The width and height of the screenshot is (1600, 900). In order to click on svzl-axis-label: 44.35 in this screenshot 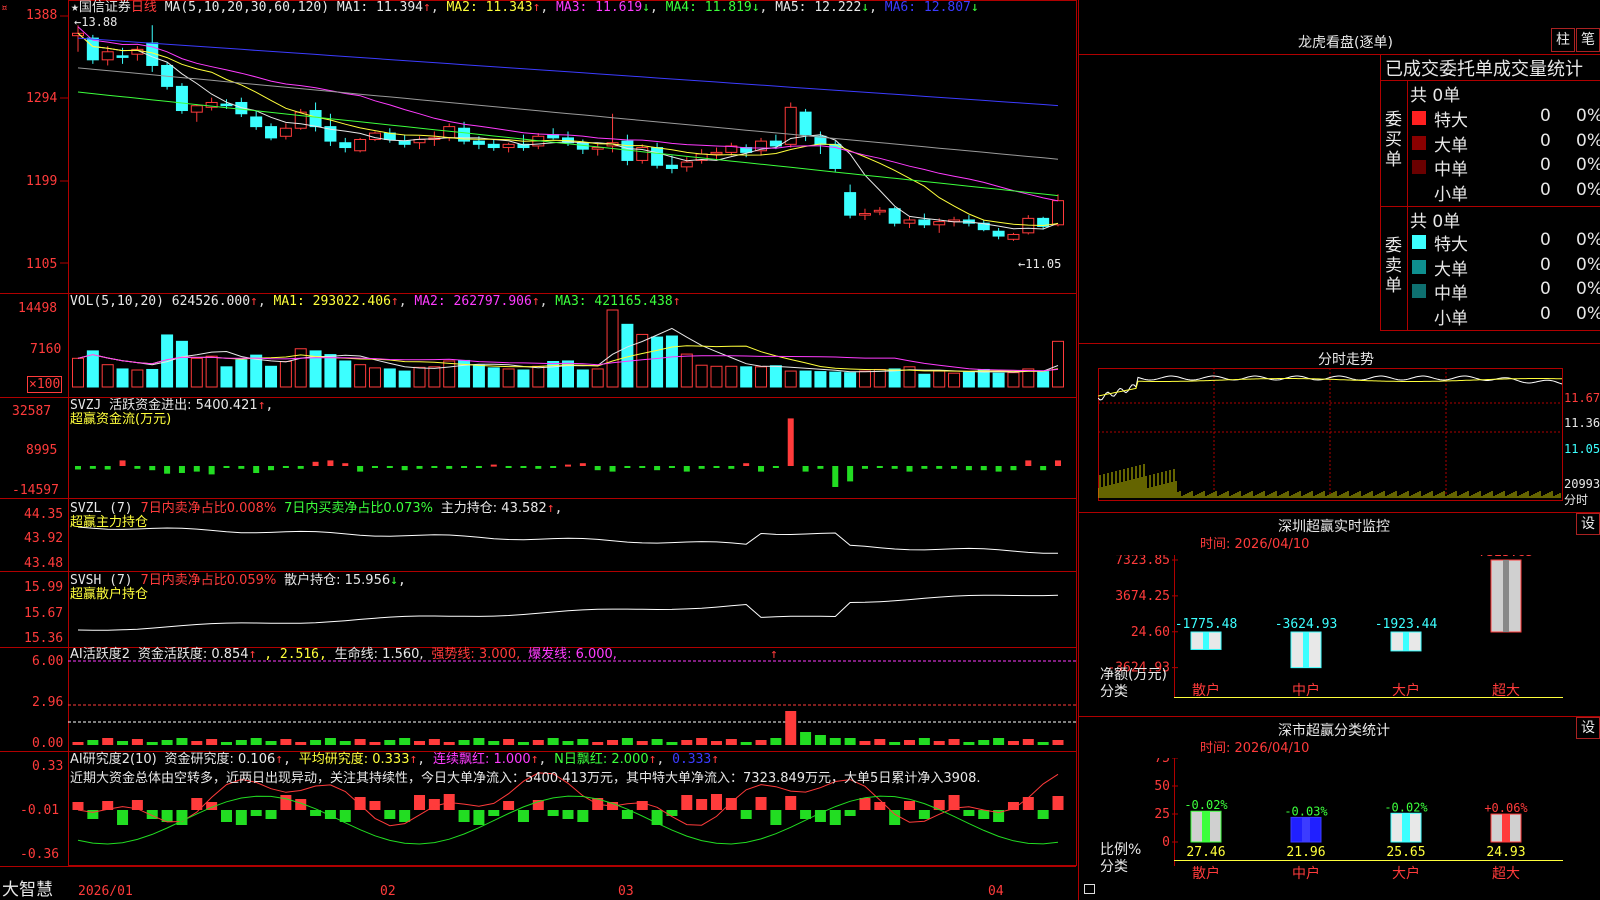, I will do `click(44, 514)`.